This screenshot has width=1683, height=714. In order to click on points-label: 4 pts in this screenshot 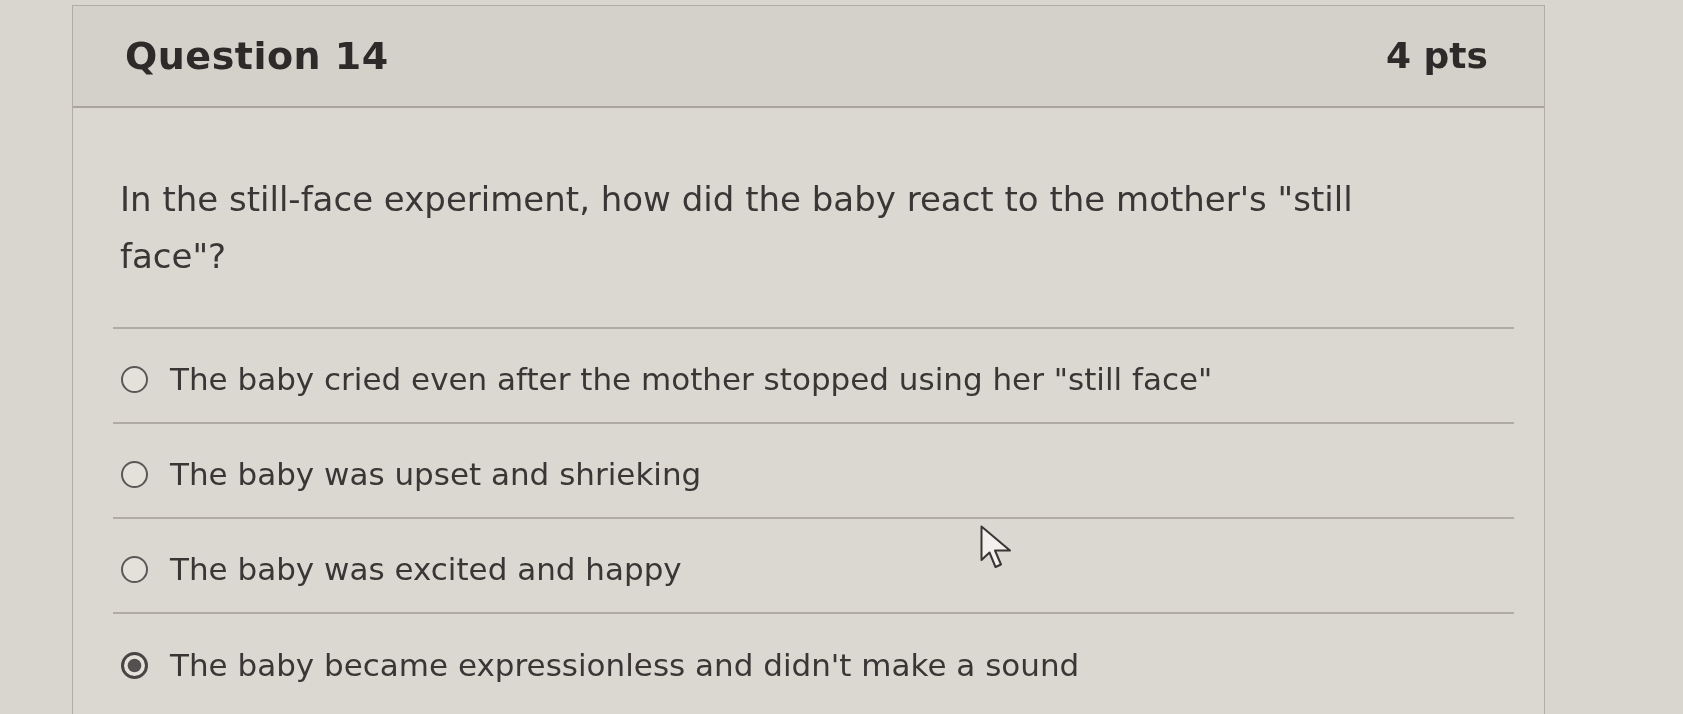, I will do `click(1437, 56)`.